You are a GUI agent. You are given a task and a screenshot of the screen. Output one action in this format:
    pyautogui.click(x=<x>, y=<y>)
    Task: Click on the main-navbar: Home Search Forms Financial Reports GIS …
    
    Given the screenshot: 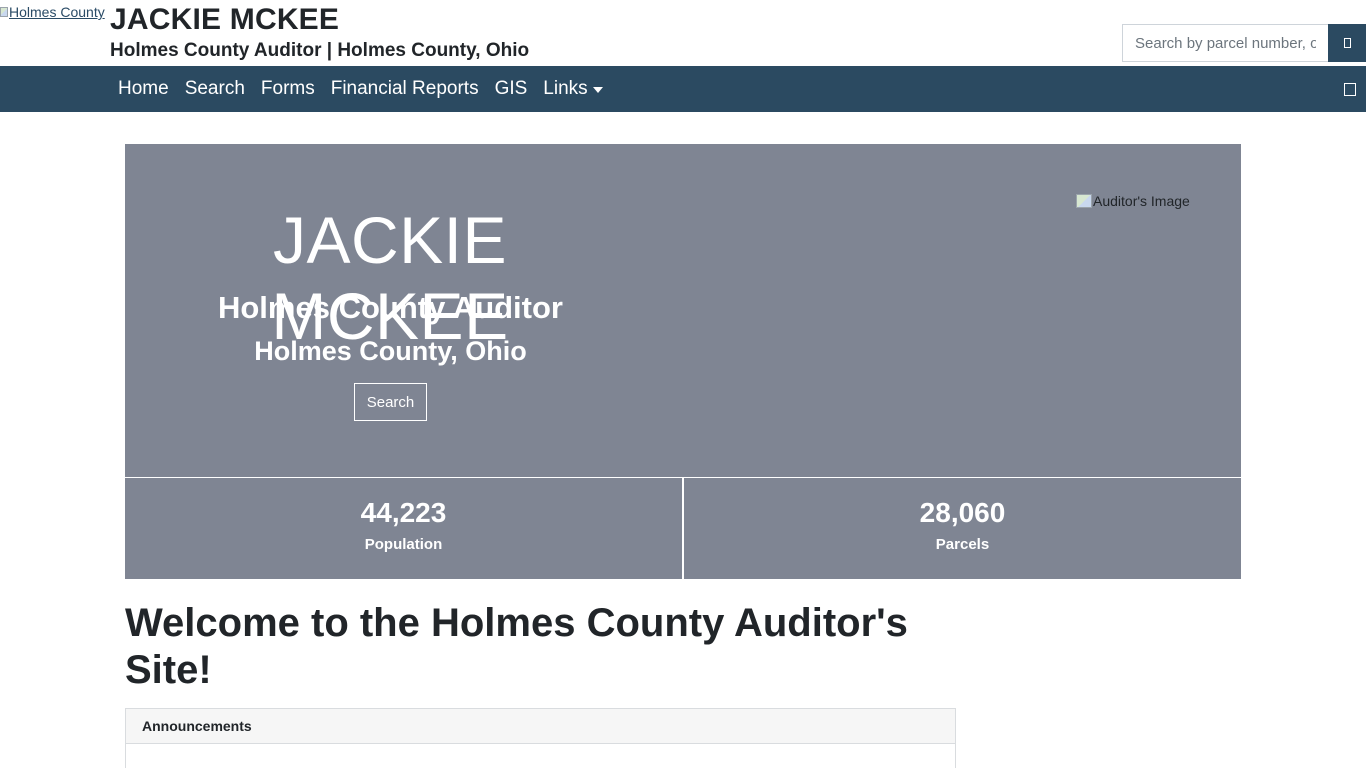 What is the action you would take?
    pyautogui.click(x=683, y=89)
    